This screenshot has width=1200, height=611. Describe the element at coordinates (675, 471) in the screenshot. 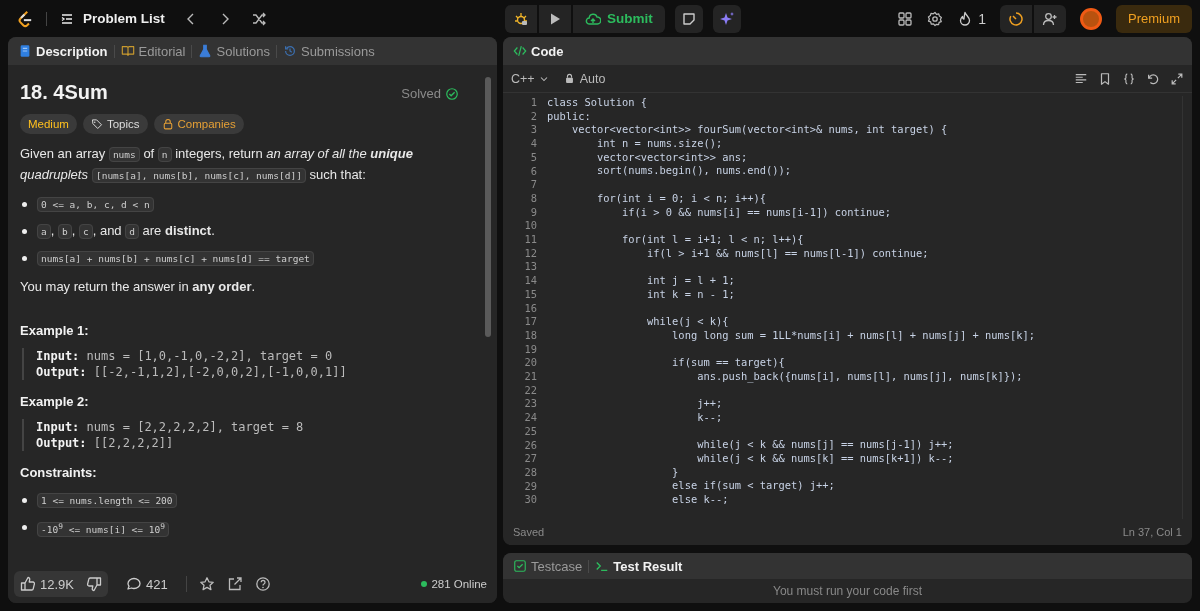

I see `code-line: }` at that location.